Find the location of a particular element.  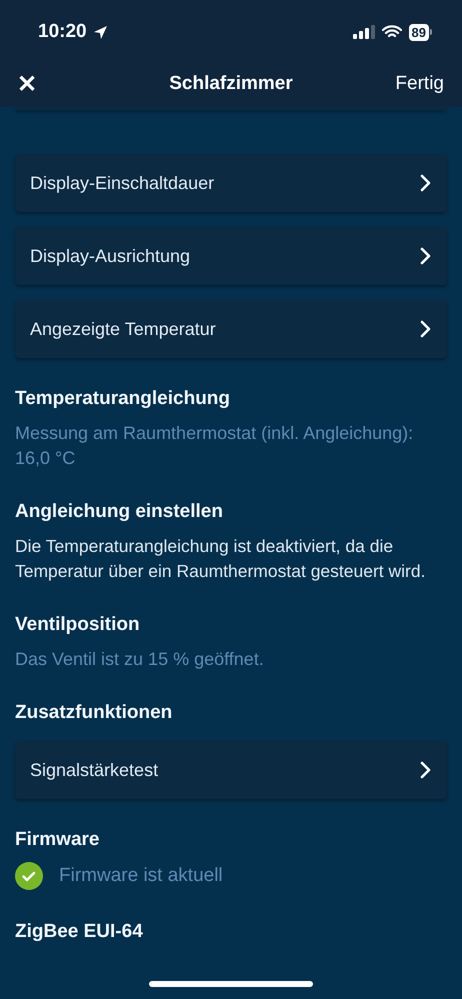

settings-row: Angezeigte Temperatur is located at coordinates (231, 329).